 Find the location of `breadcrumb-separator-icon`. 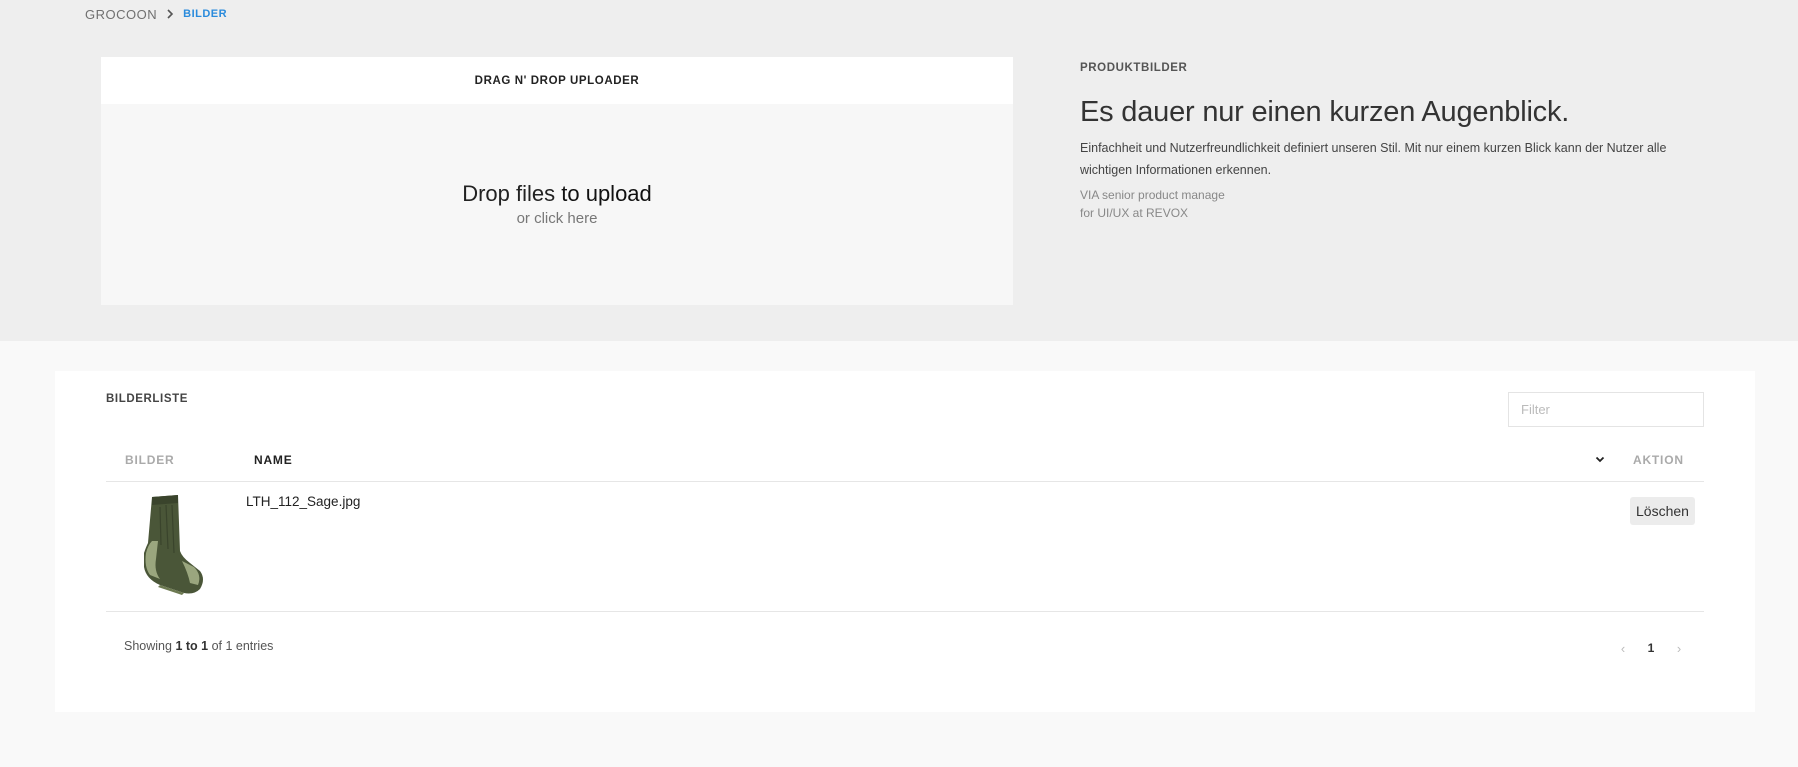

breadcrumb-separator-icon is located at coordinates (170, 14).